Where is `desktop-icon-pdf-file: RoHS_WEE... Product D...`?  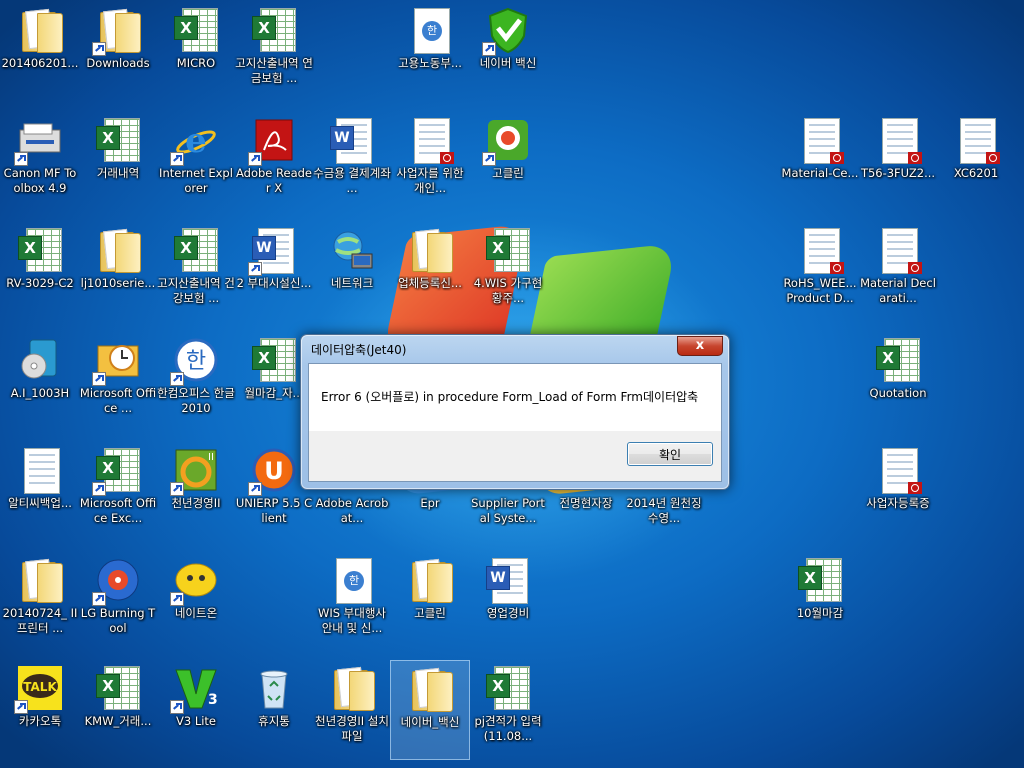 desktop-icon-pdf-file: RoHS_WEE... Product D... is located at coordinates (820, 272).